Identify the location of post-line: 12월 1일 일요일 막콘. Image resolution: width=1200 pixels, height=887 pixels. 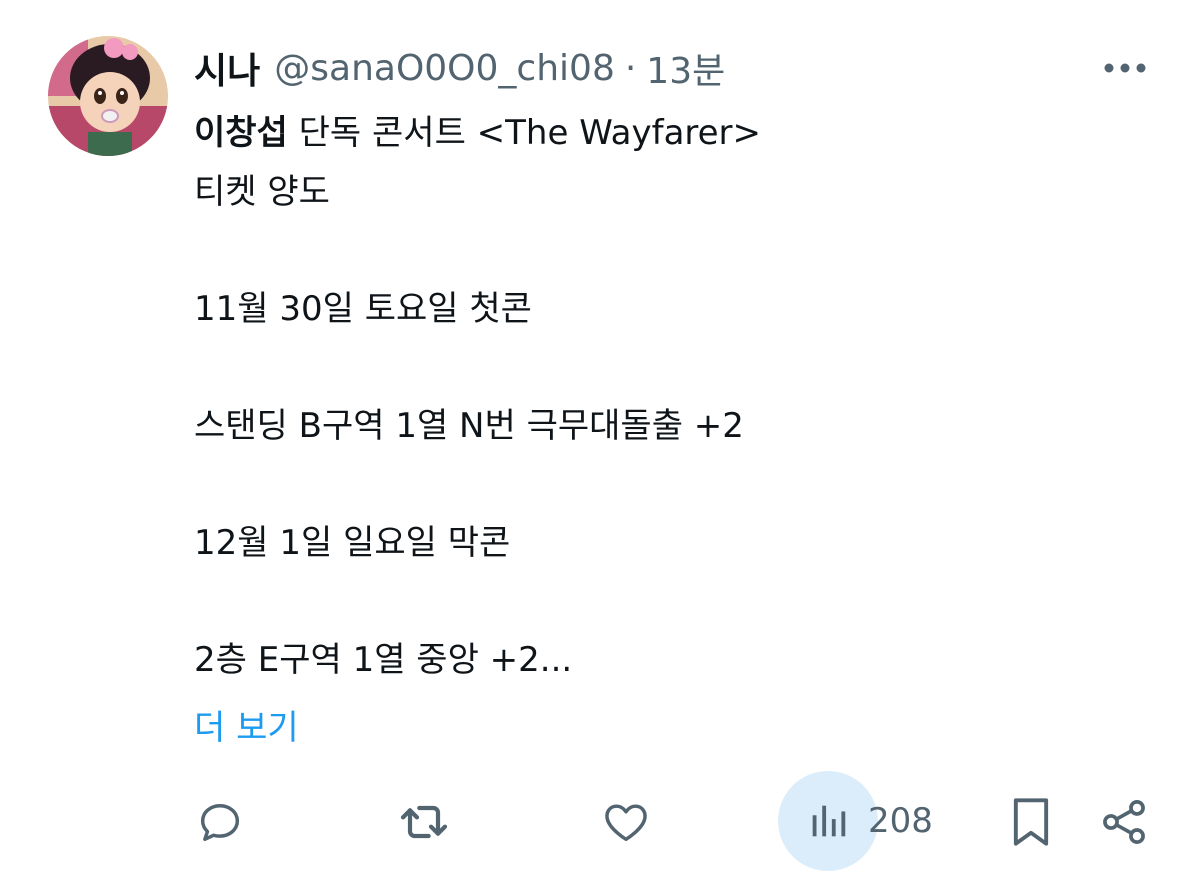
(352, 542).